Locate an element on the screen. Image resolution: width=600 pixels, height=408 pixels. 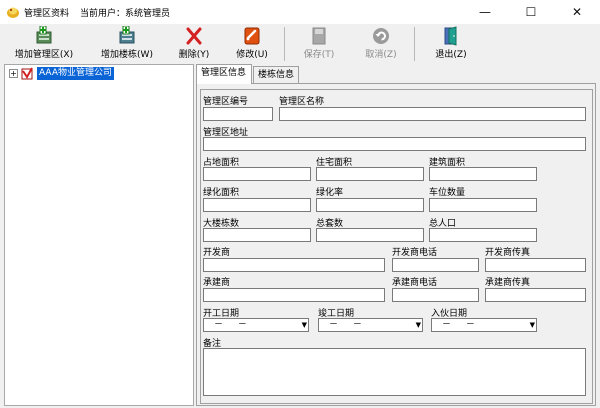
contractor-input is located at coordinates (294, 295).